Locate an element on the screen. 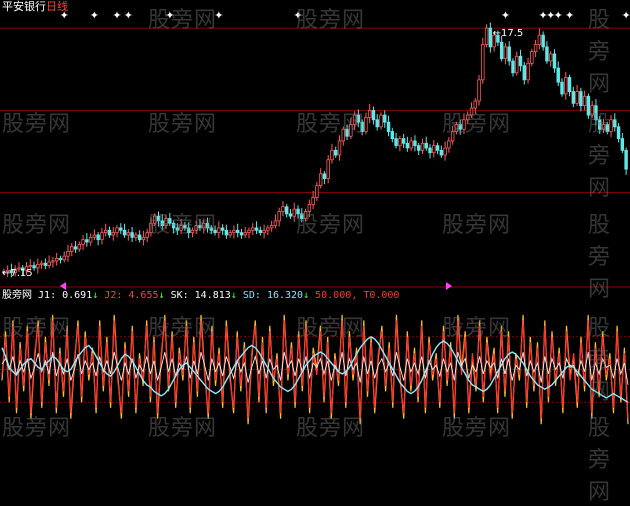 Image resolution: width=630 pixels, height=506 pixels. down-arrow-icon: ↓ is located at coordinates (233, 295).